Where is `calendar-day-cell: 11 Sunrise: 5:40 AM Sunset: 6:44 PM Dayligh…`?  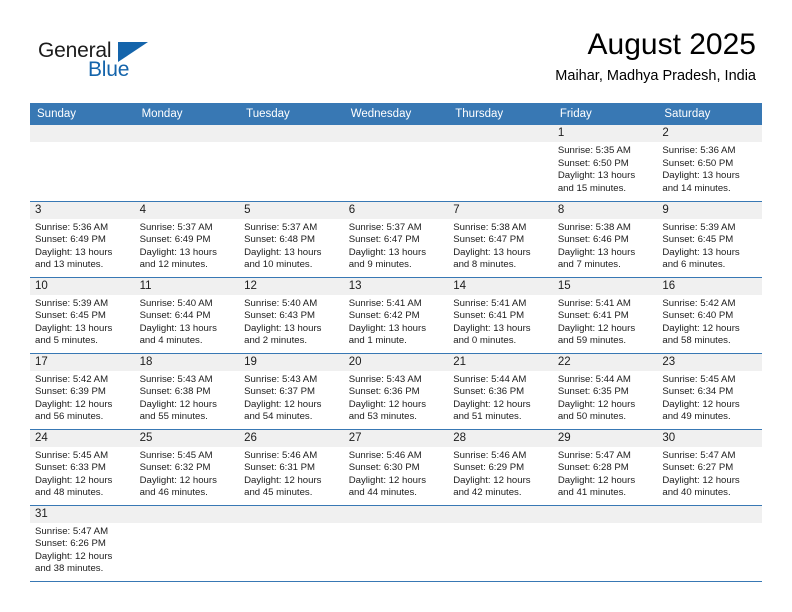
calendar-day-cell: 11 Sunrise: 5:40 AM Sunset: 6:44 PM Dayligh… is located at coordinates (187, 315).